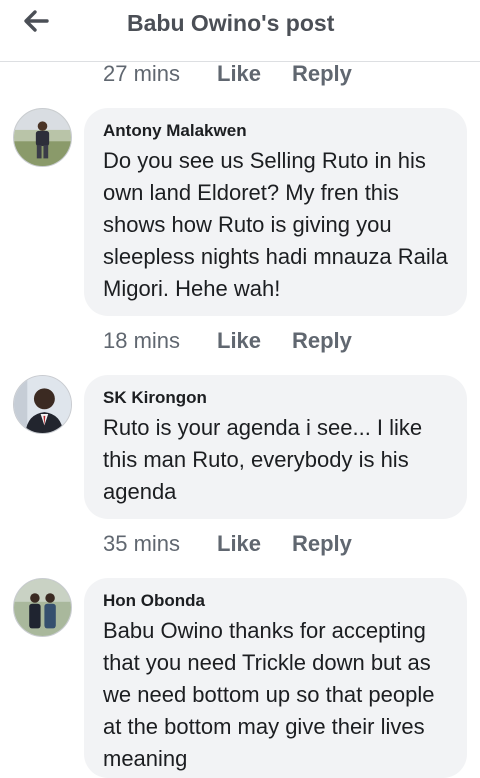 The image size is (480, 778). What do you see at coordinates (275, 601) in the screenshot?
I see `comment-author: Hon Obonda` at bounding box center [275, 601].